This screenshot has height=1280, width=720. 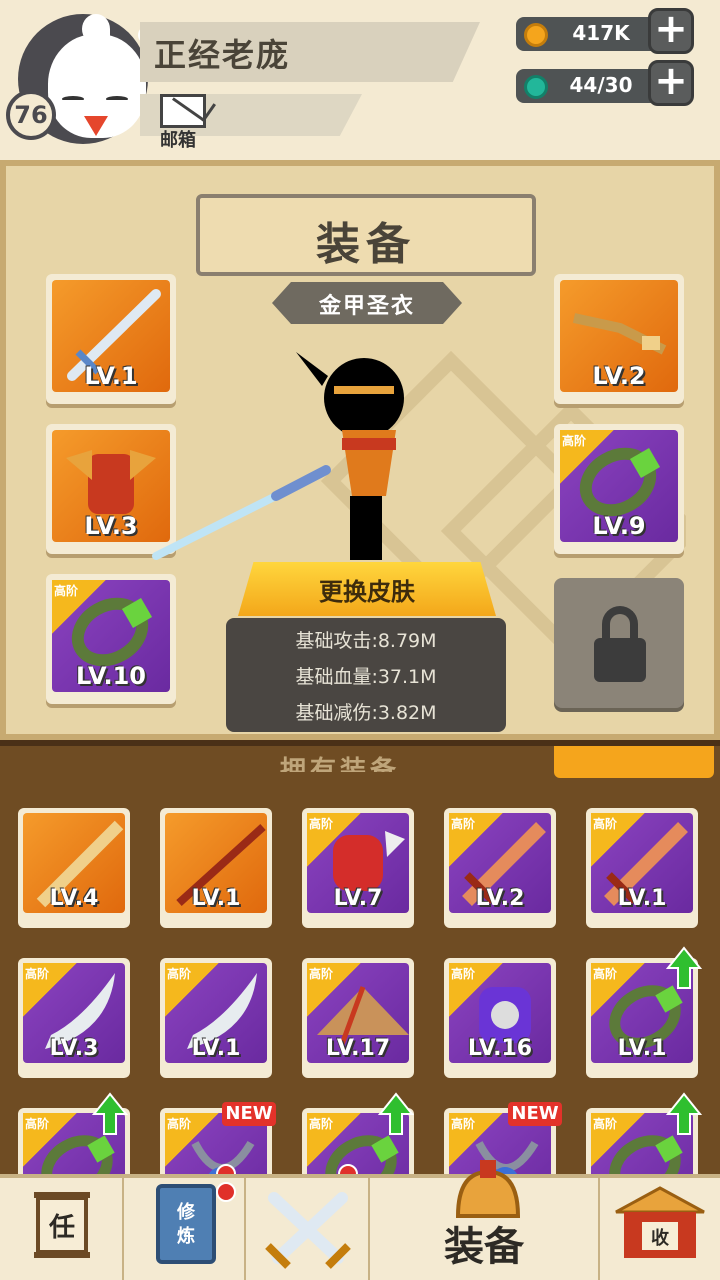 I want to click on equip-slot-ring-right: 高阶 LV.9, so click(x=619, y=489).